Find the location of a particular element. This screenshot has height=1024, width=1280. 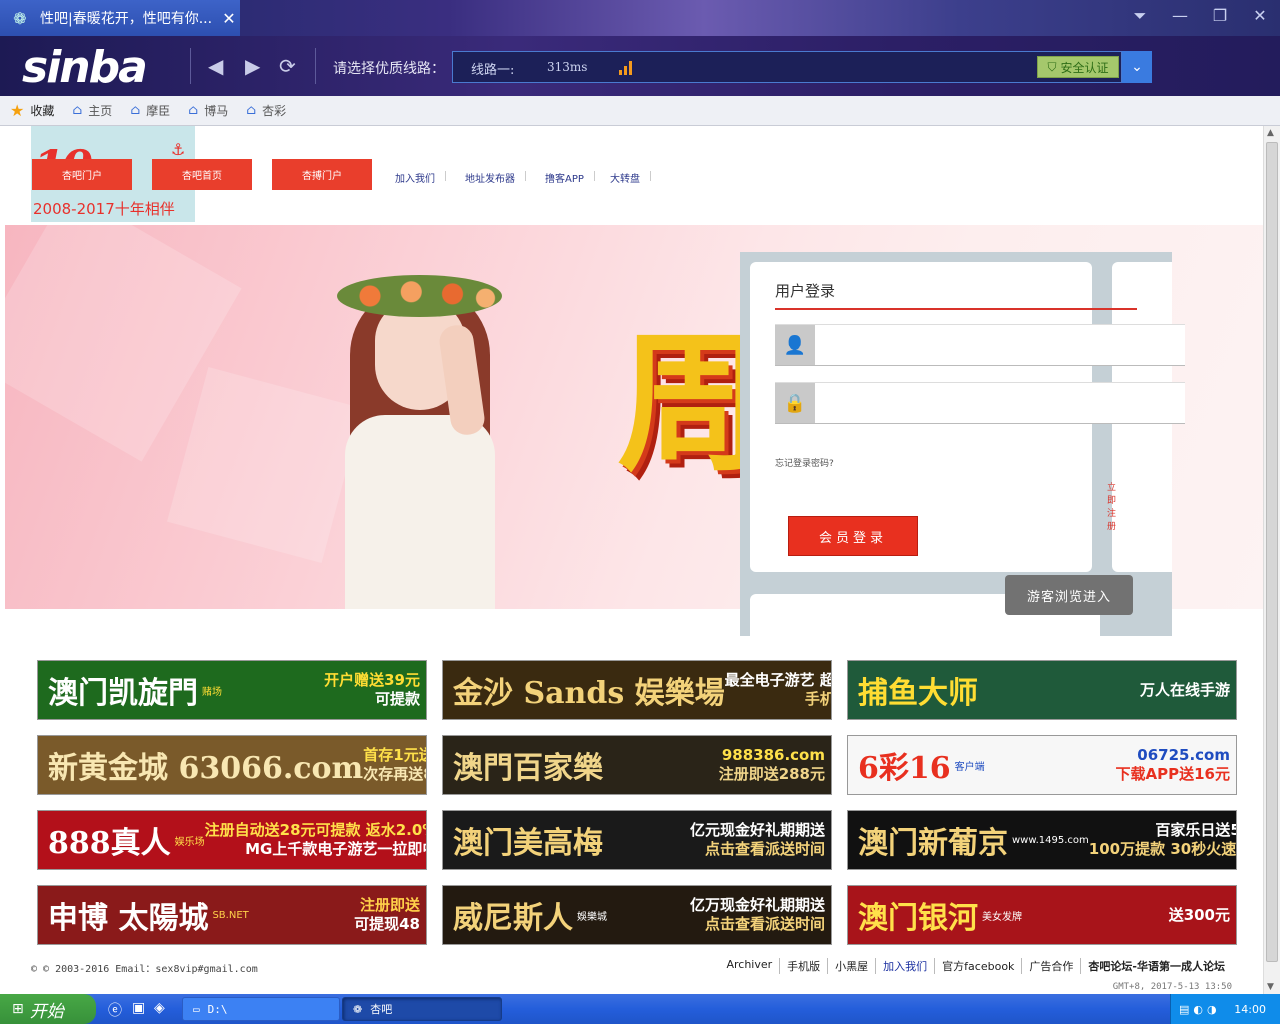

ad-offer-line: 注册即送 is located at coordinates (389, 905).